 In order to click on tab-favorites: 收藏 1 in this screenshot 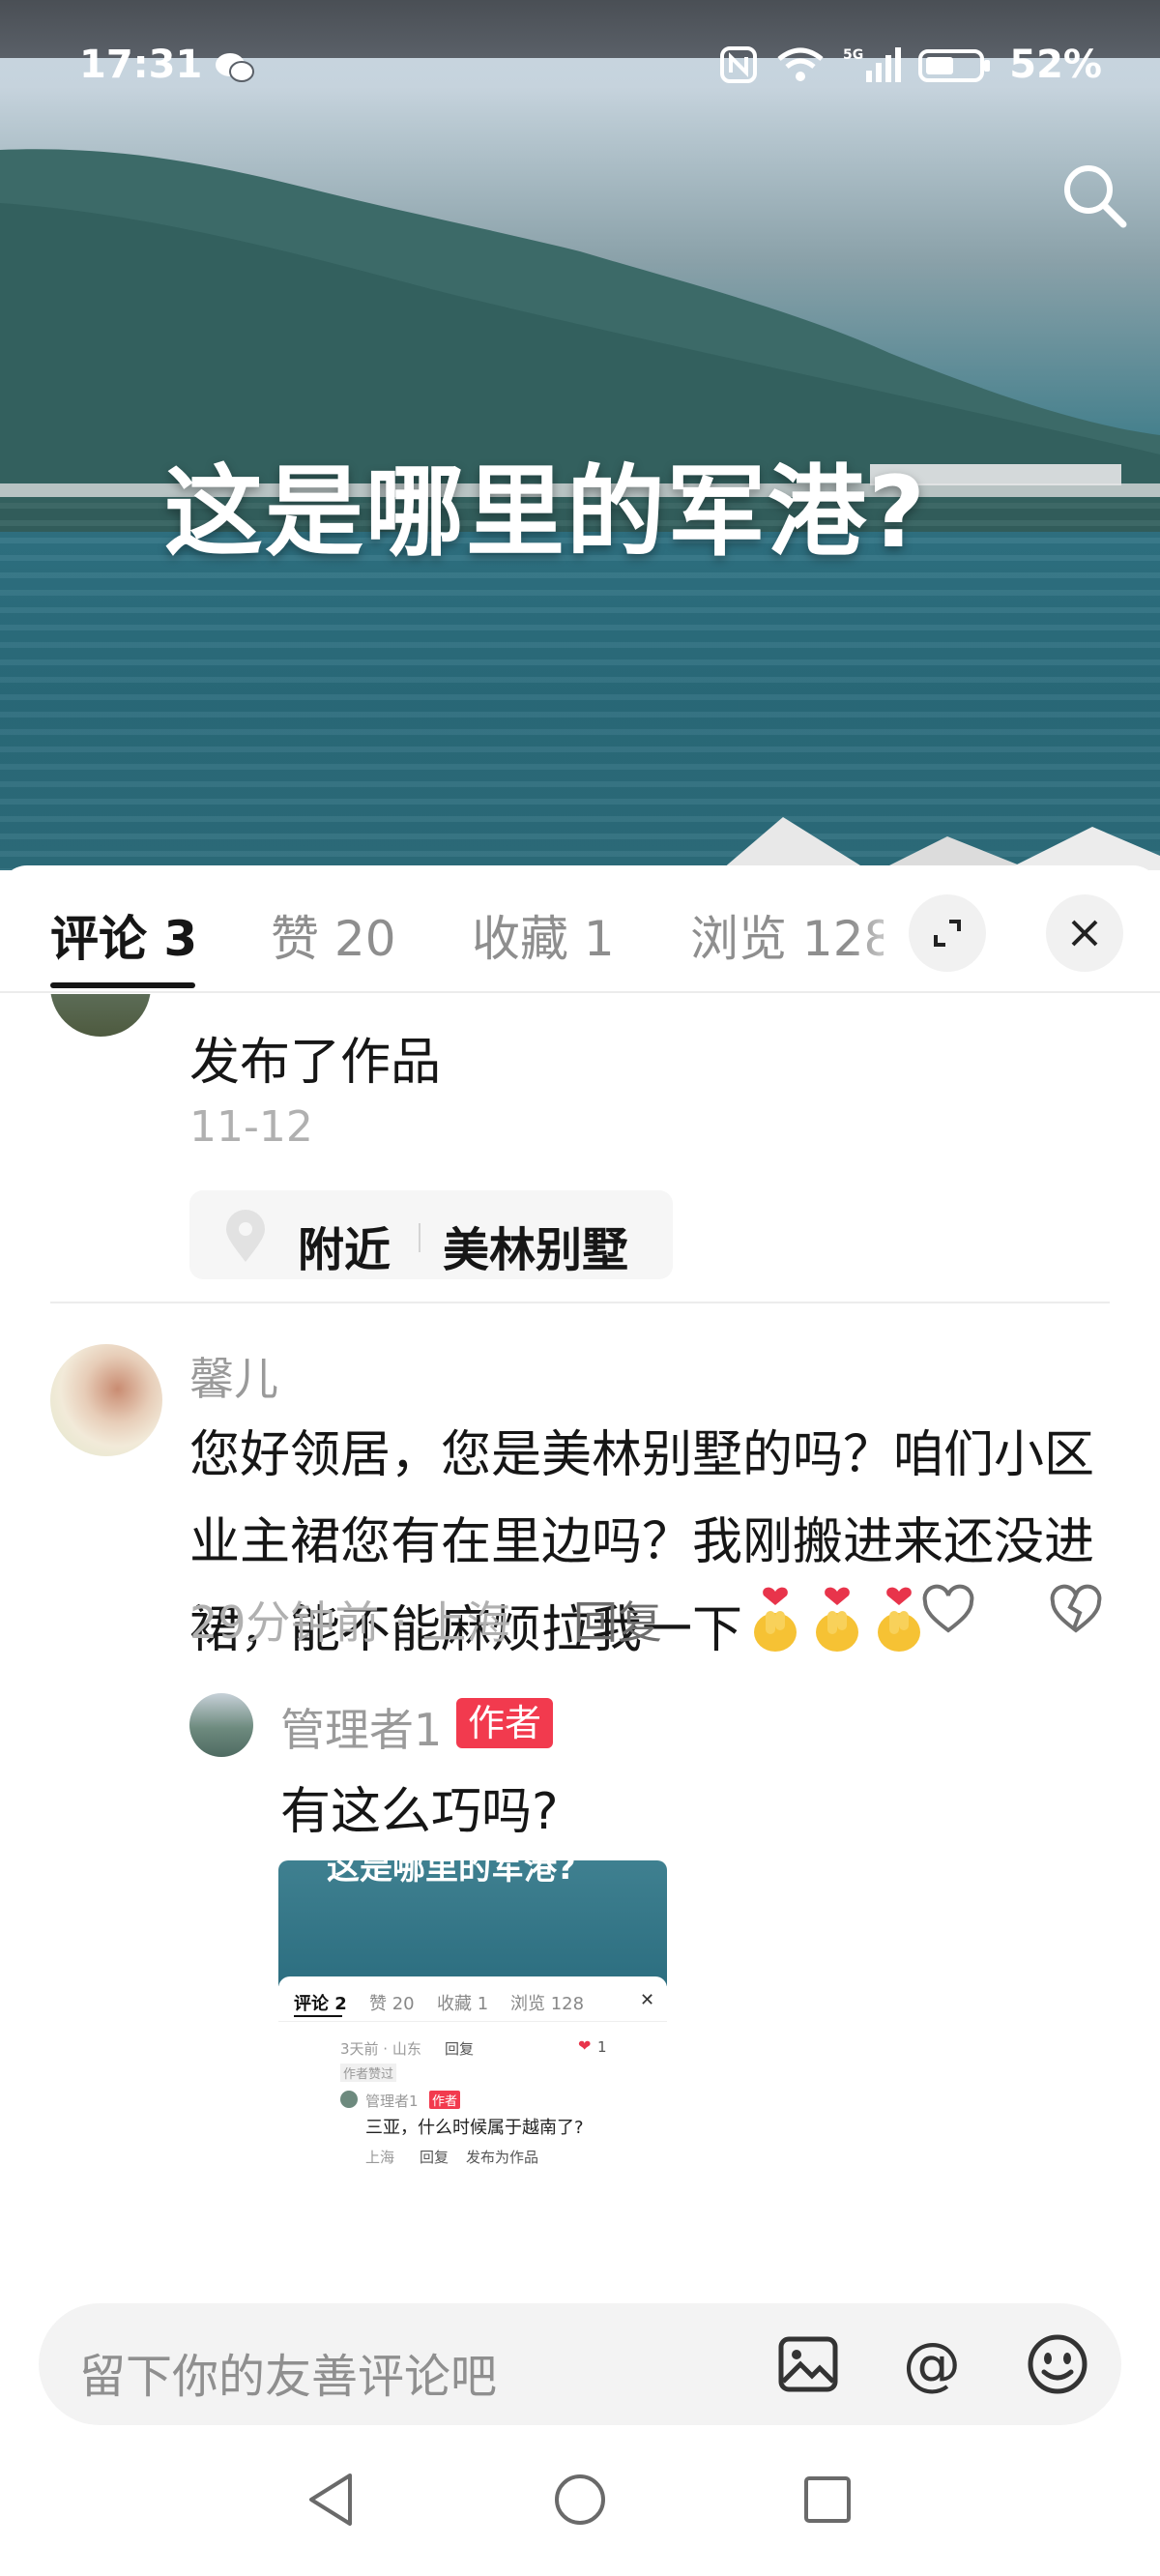, I will do `click(544, 935)`.